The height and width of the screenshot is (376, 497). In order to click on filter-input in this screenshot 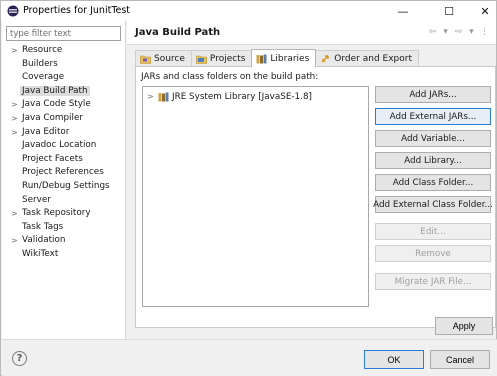, I will do `click(63, 33)`.